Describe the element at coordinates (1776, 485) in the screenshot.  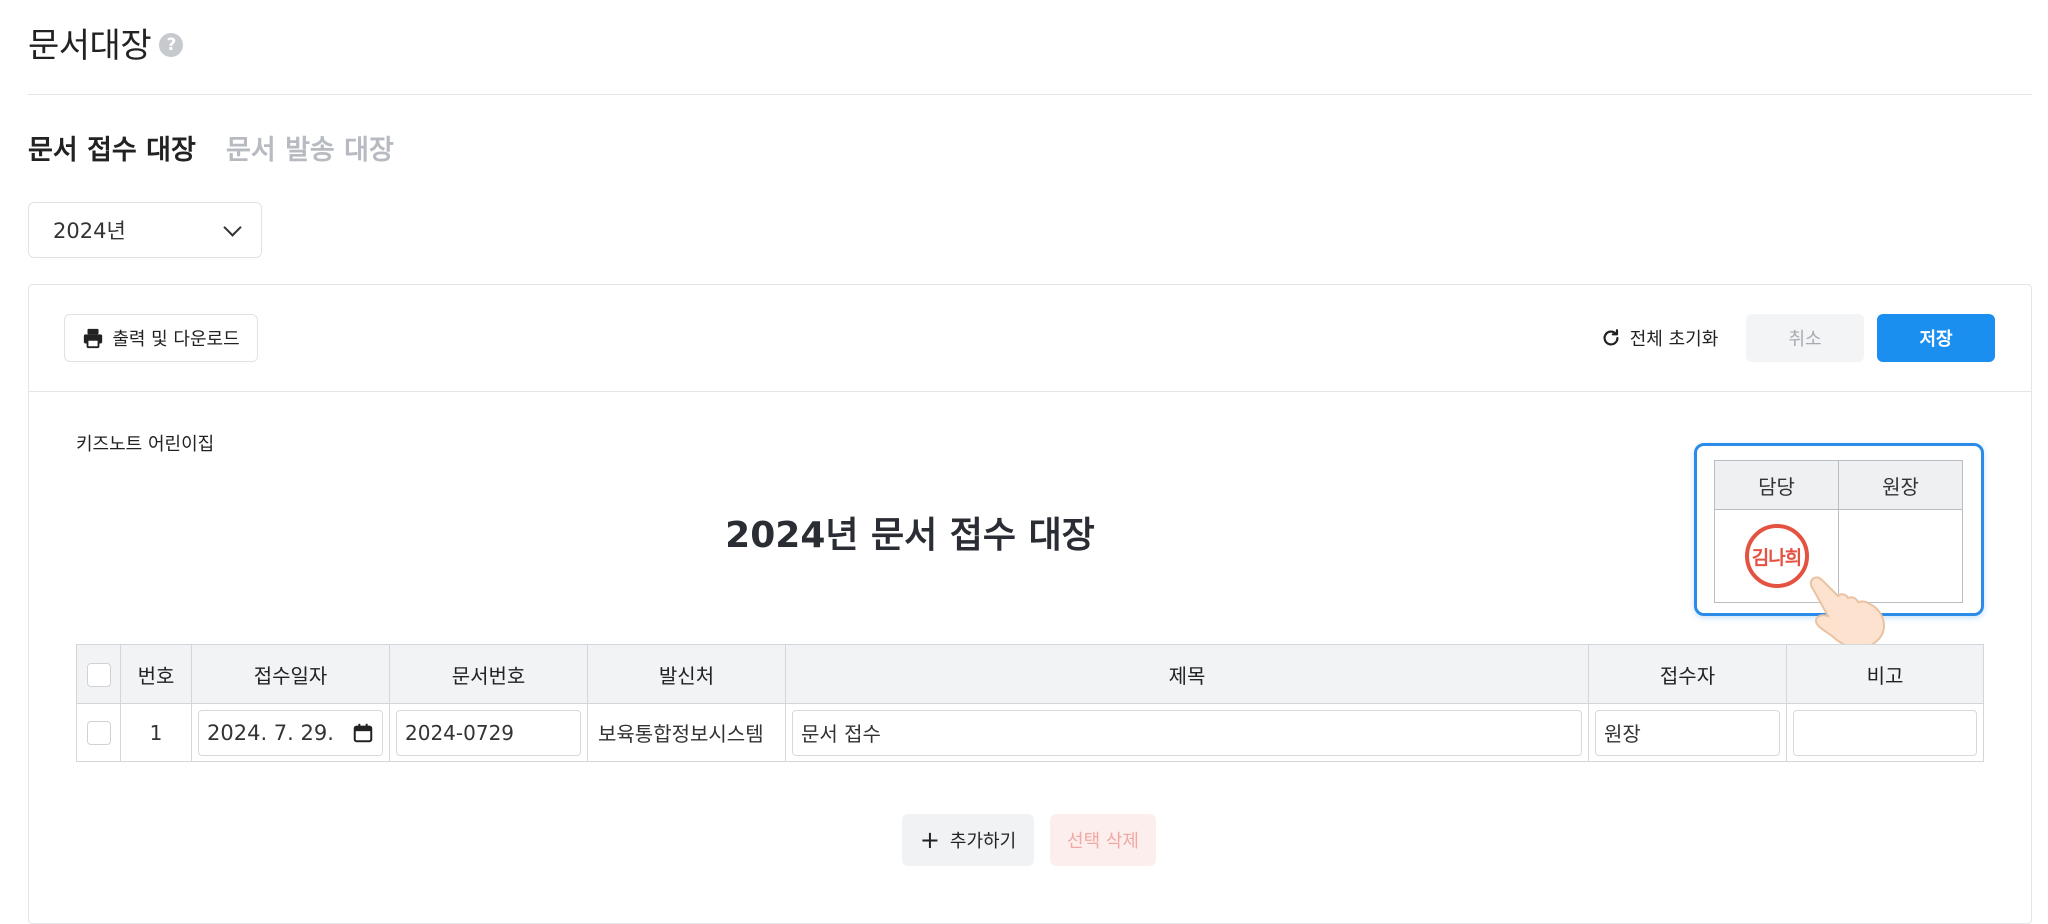
I see `approval-header-staff: 담당` at that location.